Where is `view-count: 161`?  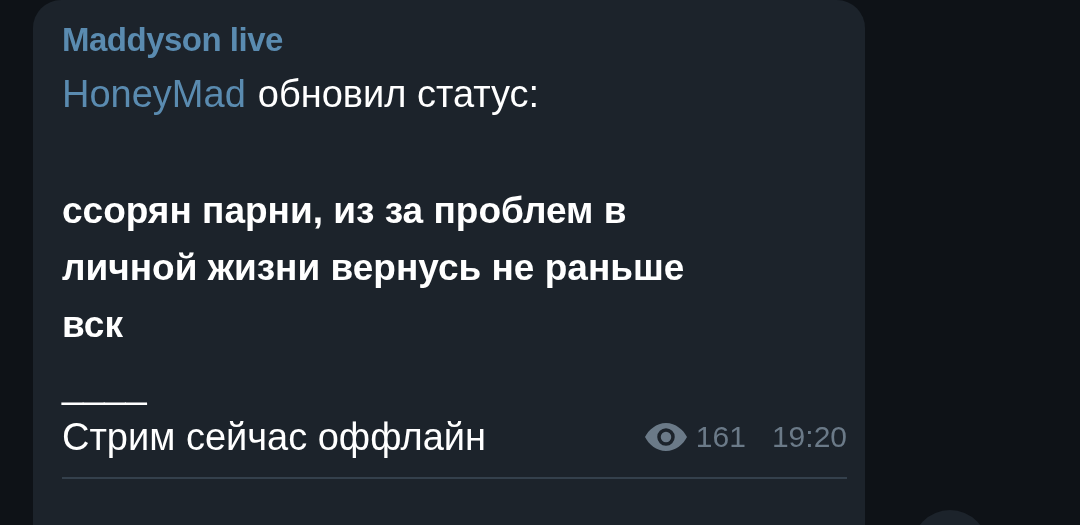
view-count: 161 is located at coordinates (720, 437).